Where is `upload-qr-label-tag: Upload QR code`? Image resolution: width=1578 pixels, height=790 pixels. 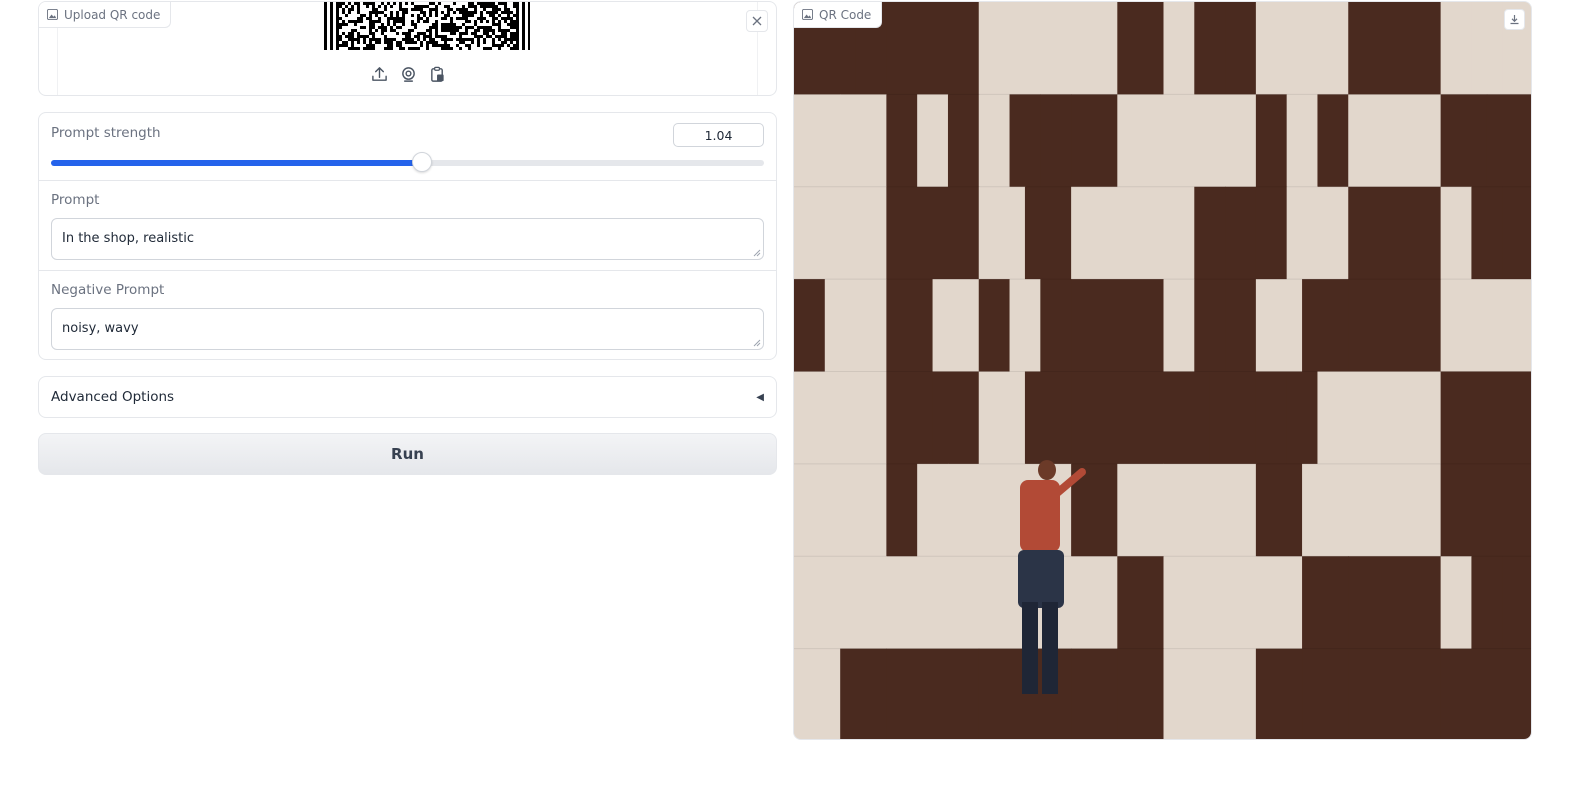 upload-qr-label-tag: Upload QR code is located at coordinates (105, 15).